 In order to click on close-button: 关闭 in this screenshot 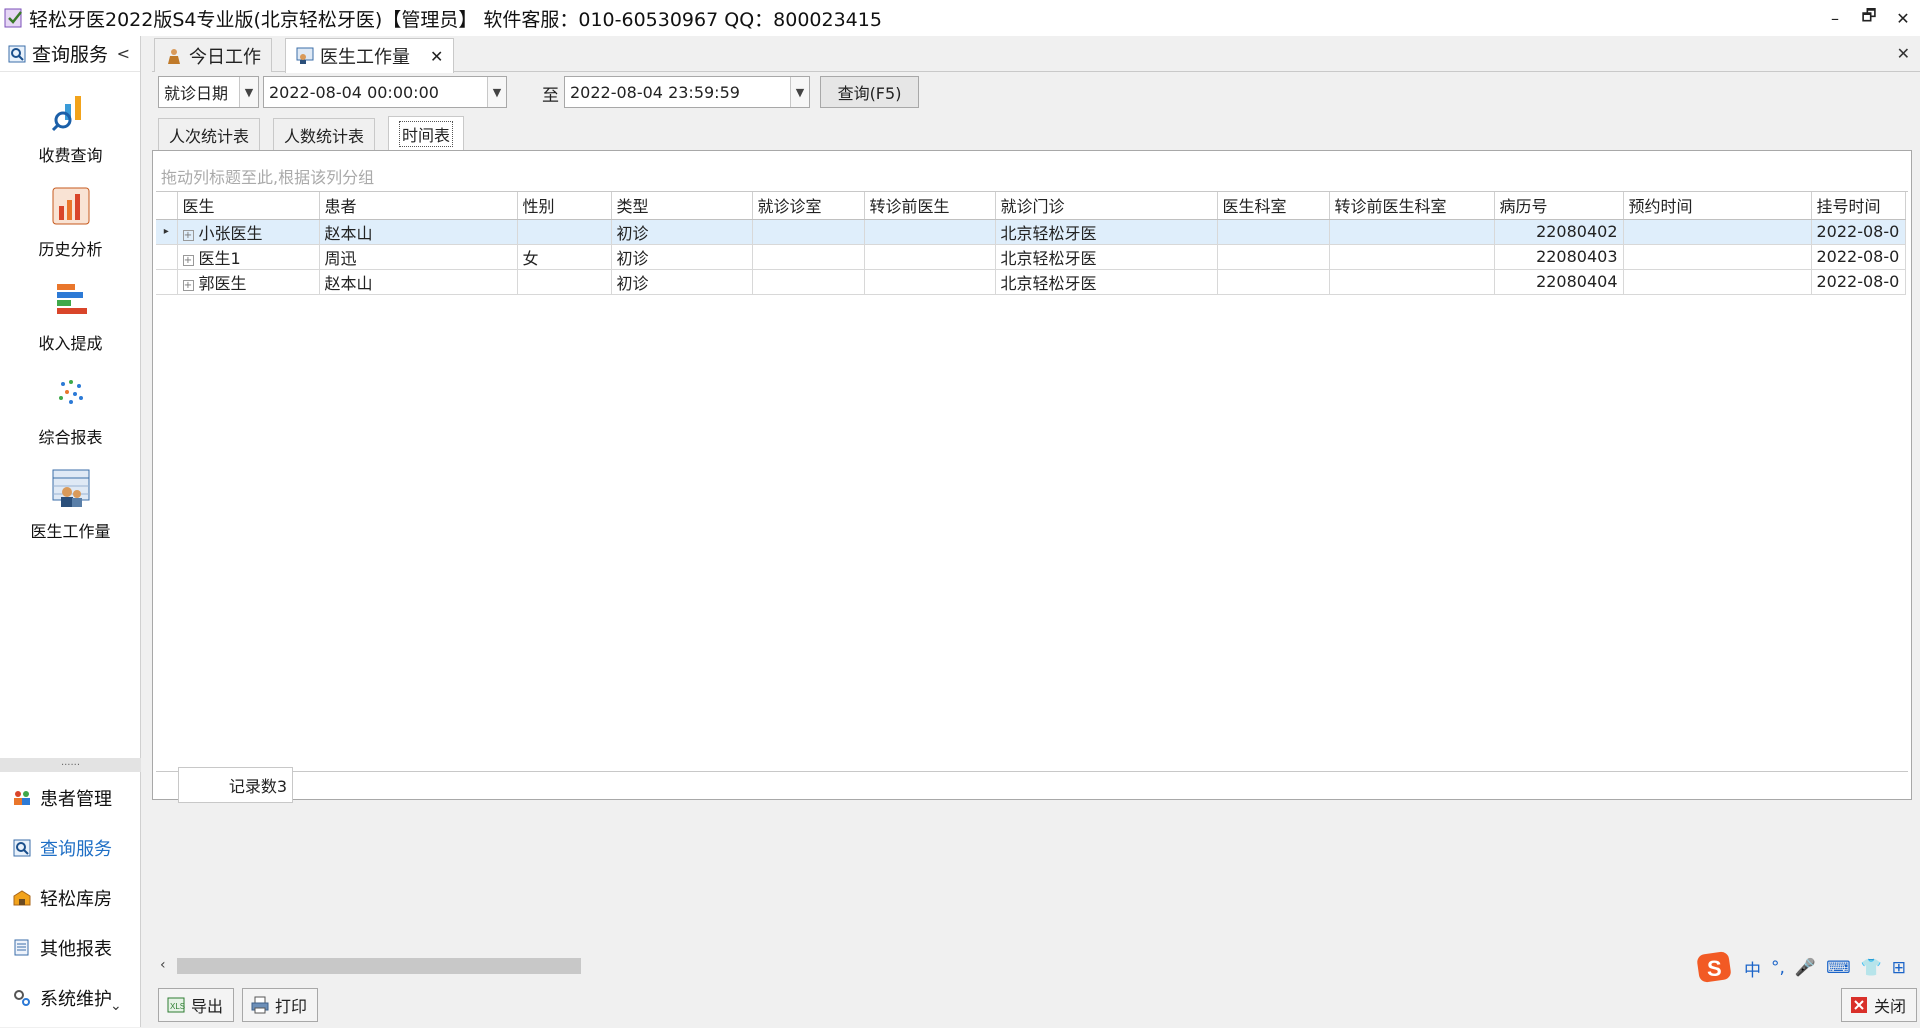, I will do `click(1879, 1005)`.